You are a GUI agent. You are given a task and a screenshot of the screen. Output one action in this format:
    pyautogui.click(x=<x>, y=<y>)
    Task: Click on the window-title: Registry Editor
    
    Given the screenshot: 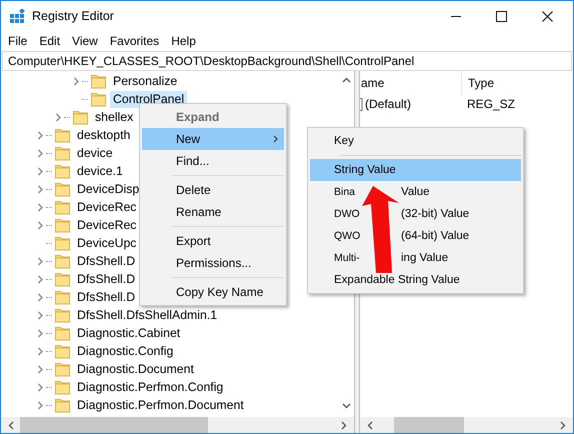 What is the action you would take?
    pyautogui.click(x=73, y=16)
    